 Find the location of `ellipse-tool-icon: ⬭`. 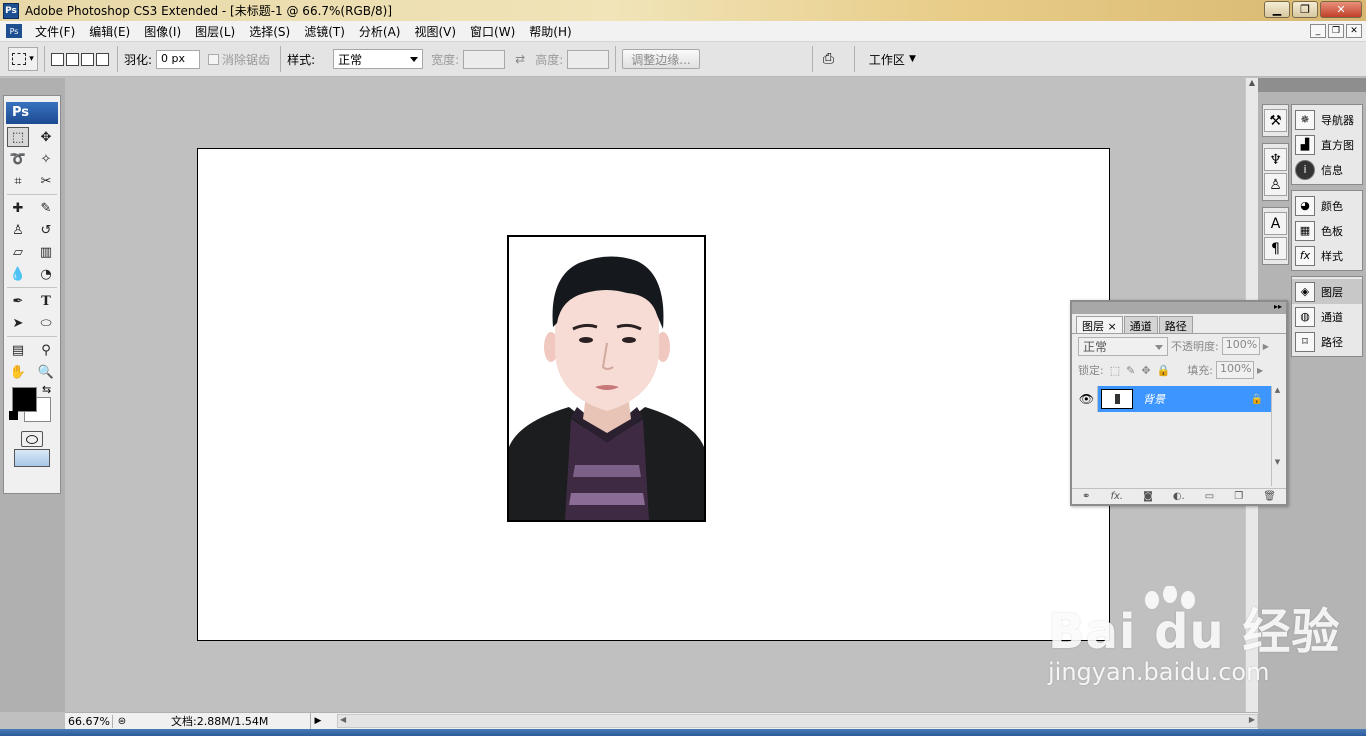

ellipse-tool-icon: ⬭ is located at coordinates (46, 323).